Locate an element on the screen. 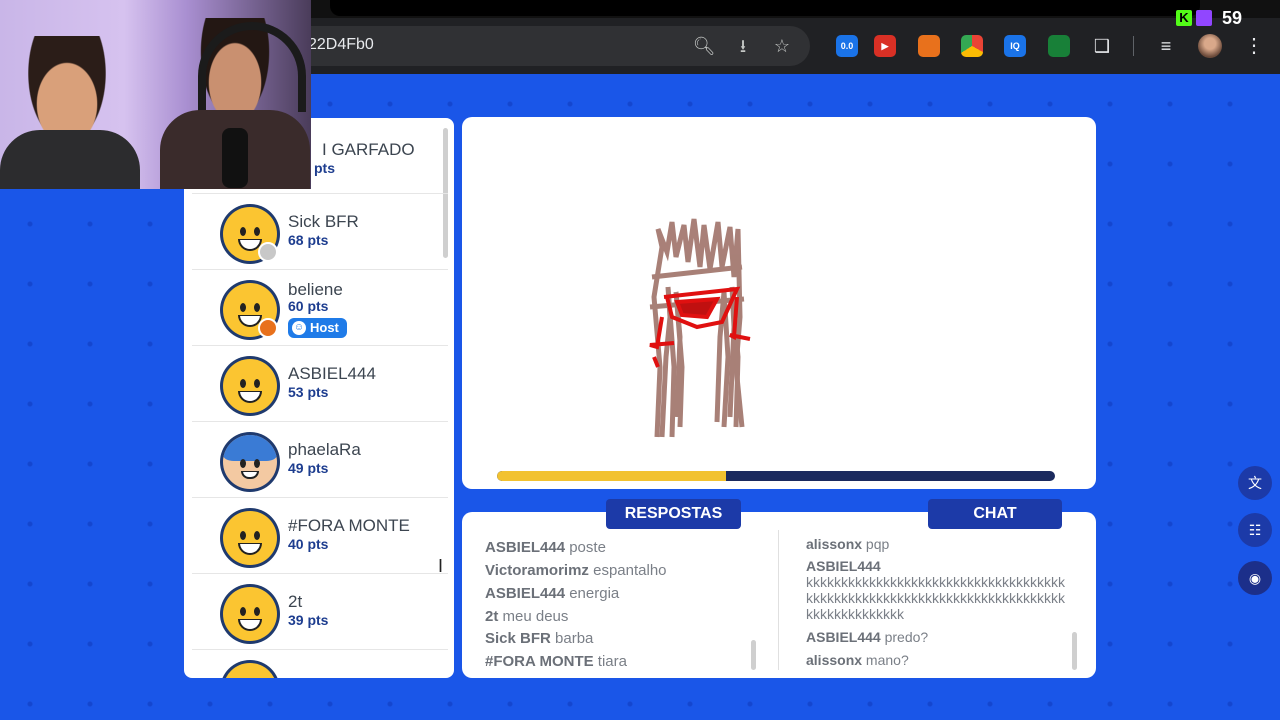 The width and height of the screenshot is (1280, 720). player-points: 60 pts is located at coordinates (308, 306).